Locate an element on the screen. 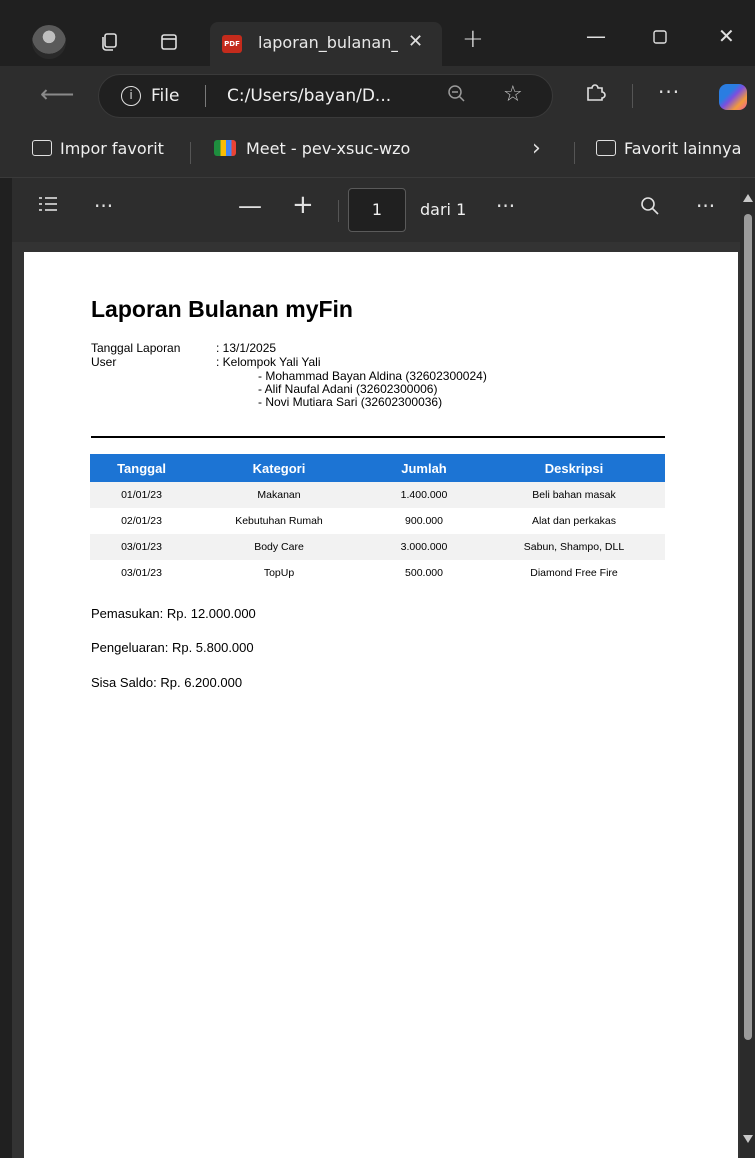 This screenshot has height=1158, width=755. report-title: Laporan Bulanan myFin is located at coordinates (222, 309).